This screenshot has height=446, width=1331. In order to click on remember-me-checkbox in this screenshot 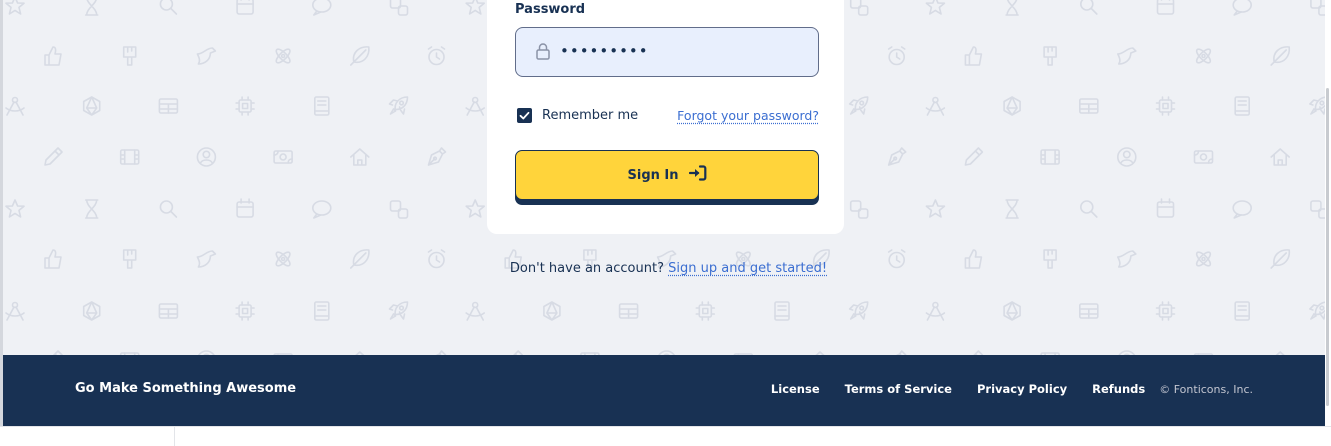, I will do `click(524, 115)`.